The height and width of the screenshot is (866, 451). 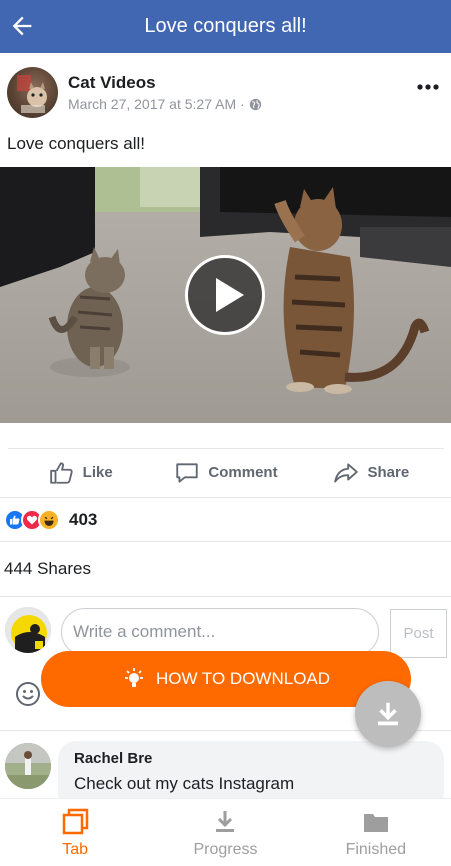 I want to click on comment-button: Comment, so click(x=225, y=473).